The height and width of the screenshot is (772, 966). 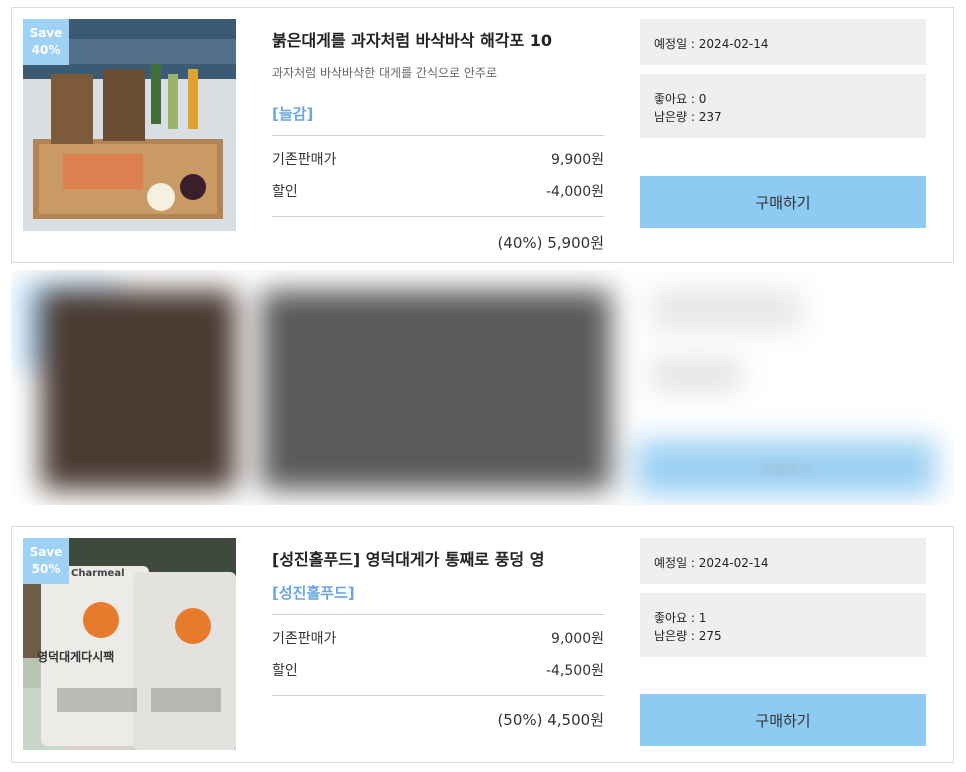 What do you see at coordinates (783, 625) in the screenshot?
I see `stats-box: 좋아요 : 1 남은량 : 275` at bounding box center [783, 625].